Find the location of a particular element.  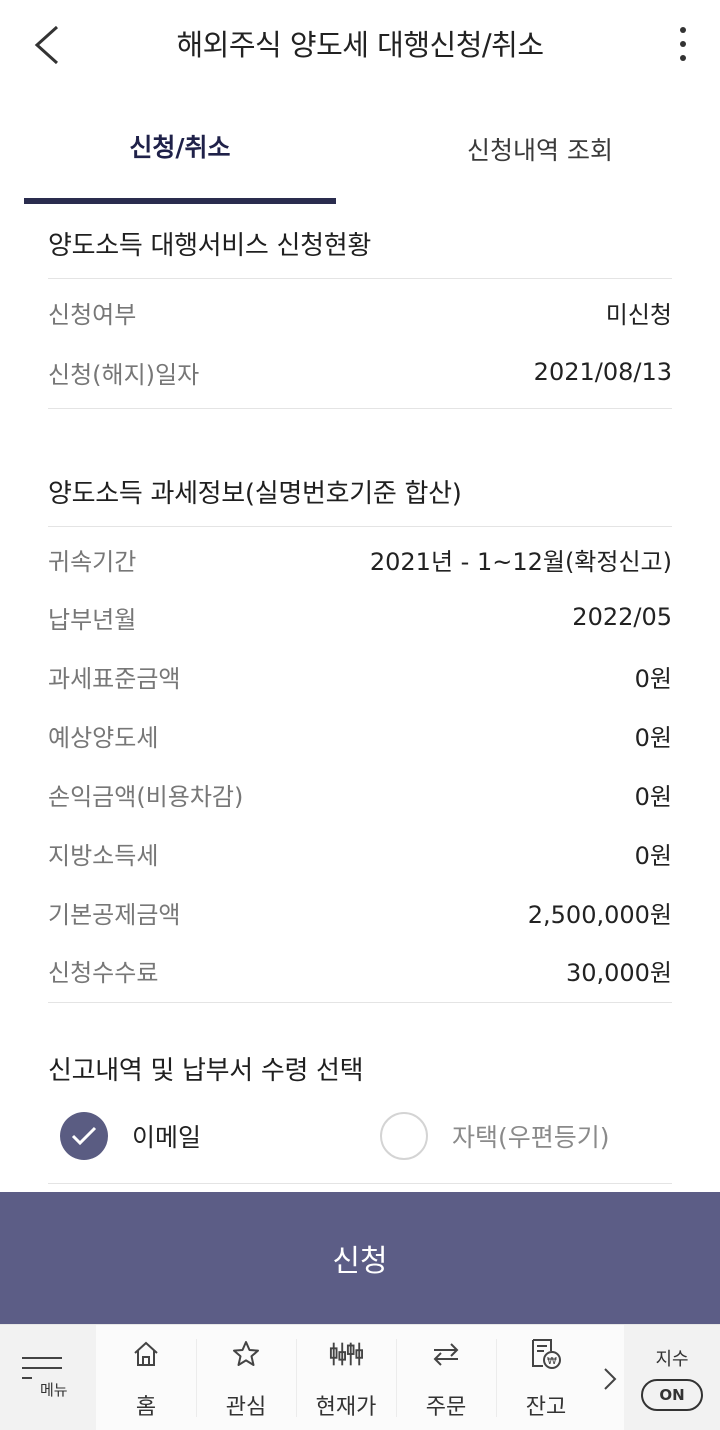

bottom-navigation: 메뉴 홈 관심 현재가 주문 ₩ 잔고 지수 ON is located at coordinates (360, 1377).